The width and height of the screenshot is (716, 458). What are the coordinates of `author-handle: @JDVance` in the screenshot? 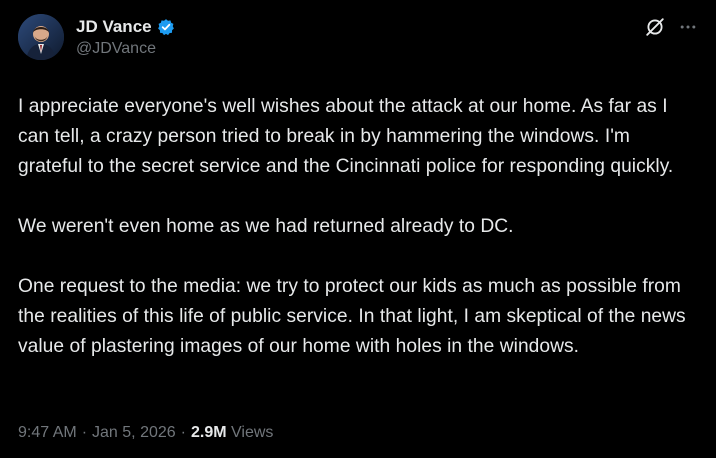 It's located at (125, 49).